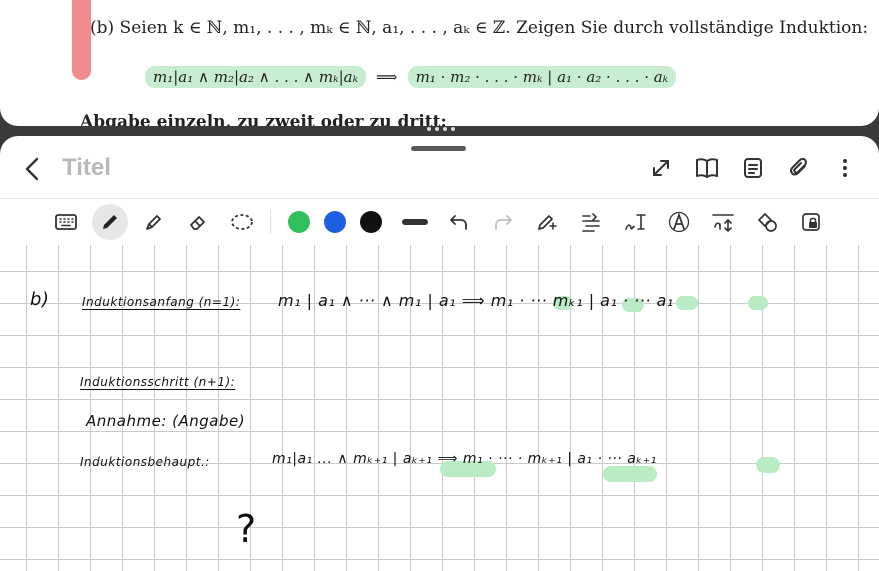 Image resolution: width=879 pixels, height=571 pixels. I want to click on submission-text: Abgabe einzeln, zu zweit oder zu dritt:, so click(263, 119).